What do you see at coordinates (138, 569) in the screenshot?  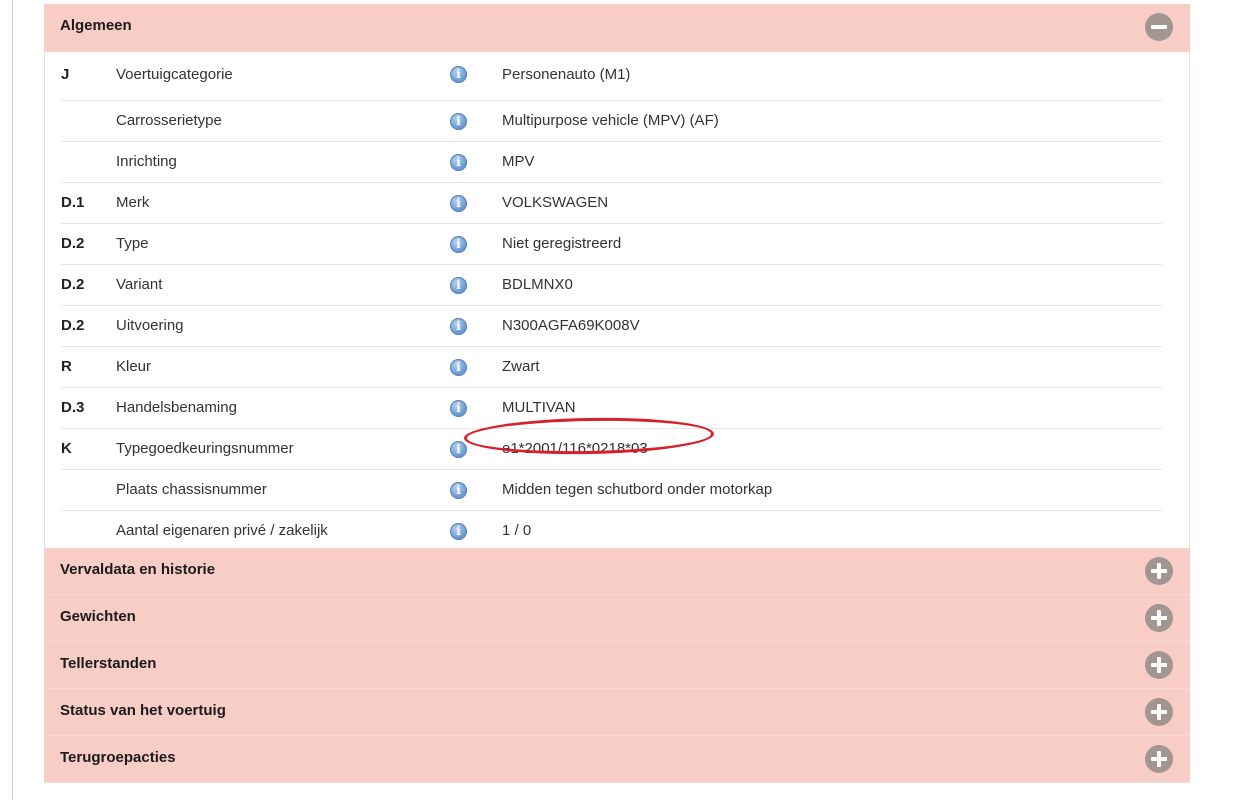 I see `section-title-vervaldata: Vervaldata en historie` at bounding box center [138, 569].